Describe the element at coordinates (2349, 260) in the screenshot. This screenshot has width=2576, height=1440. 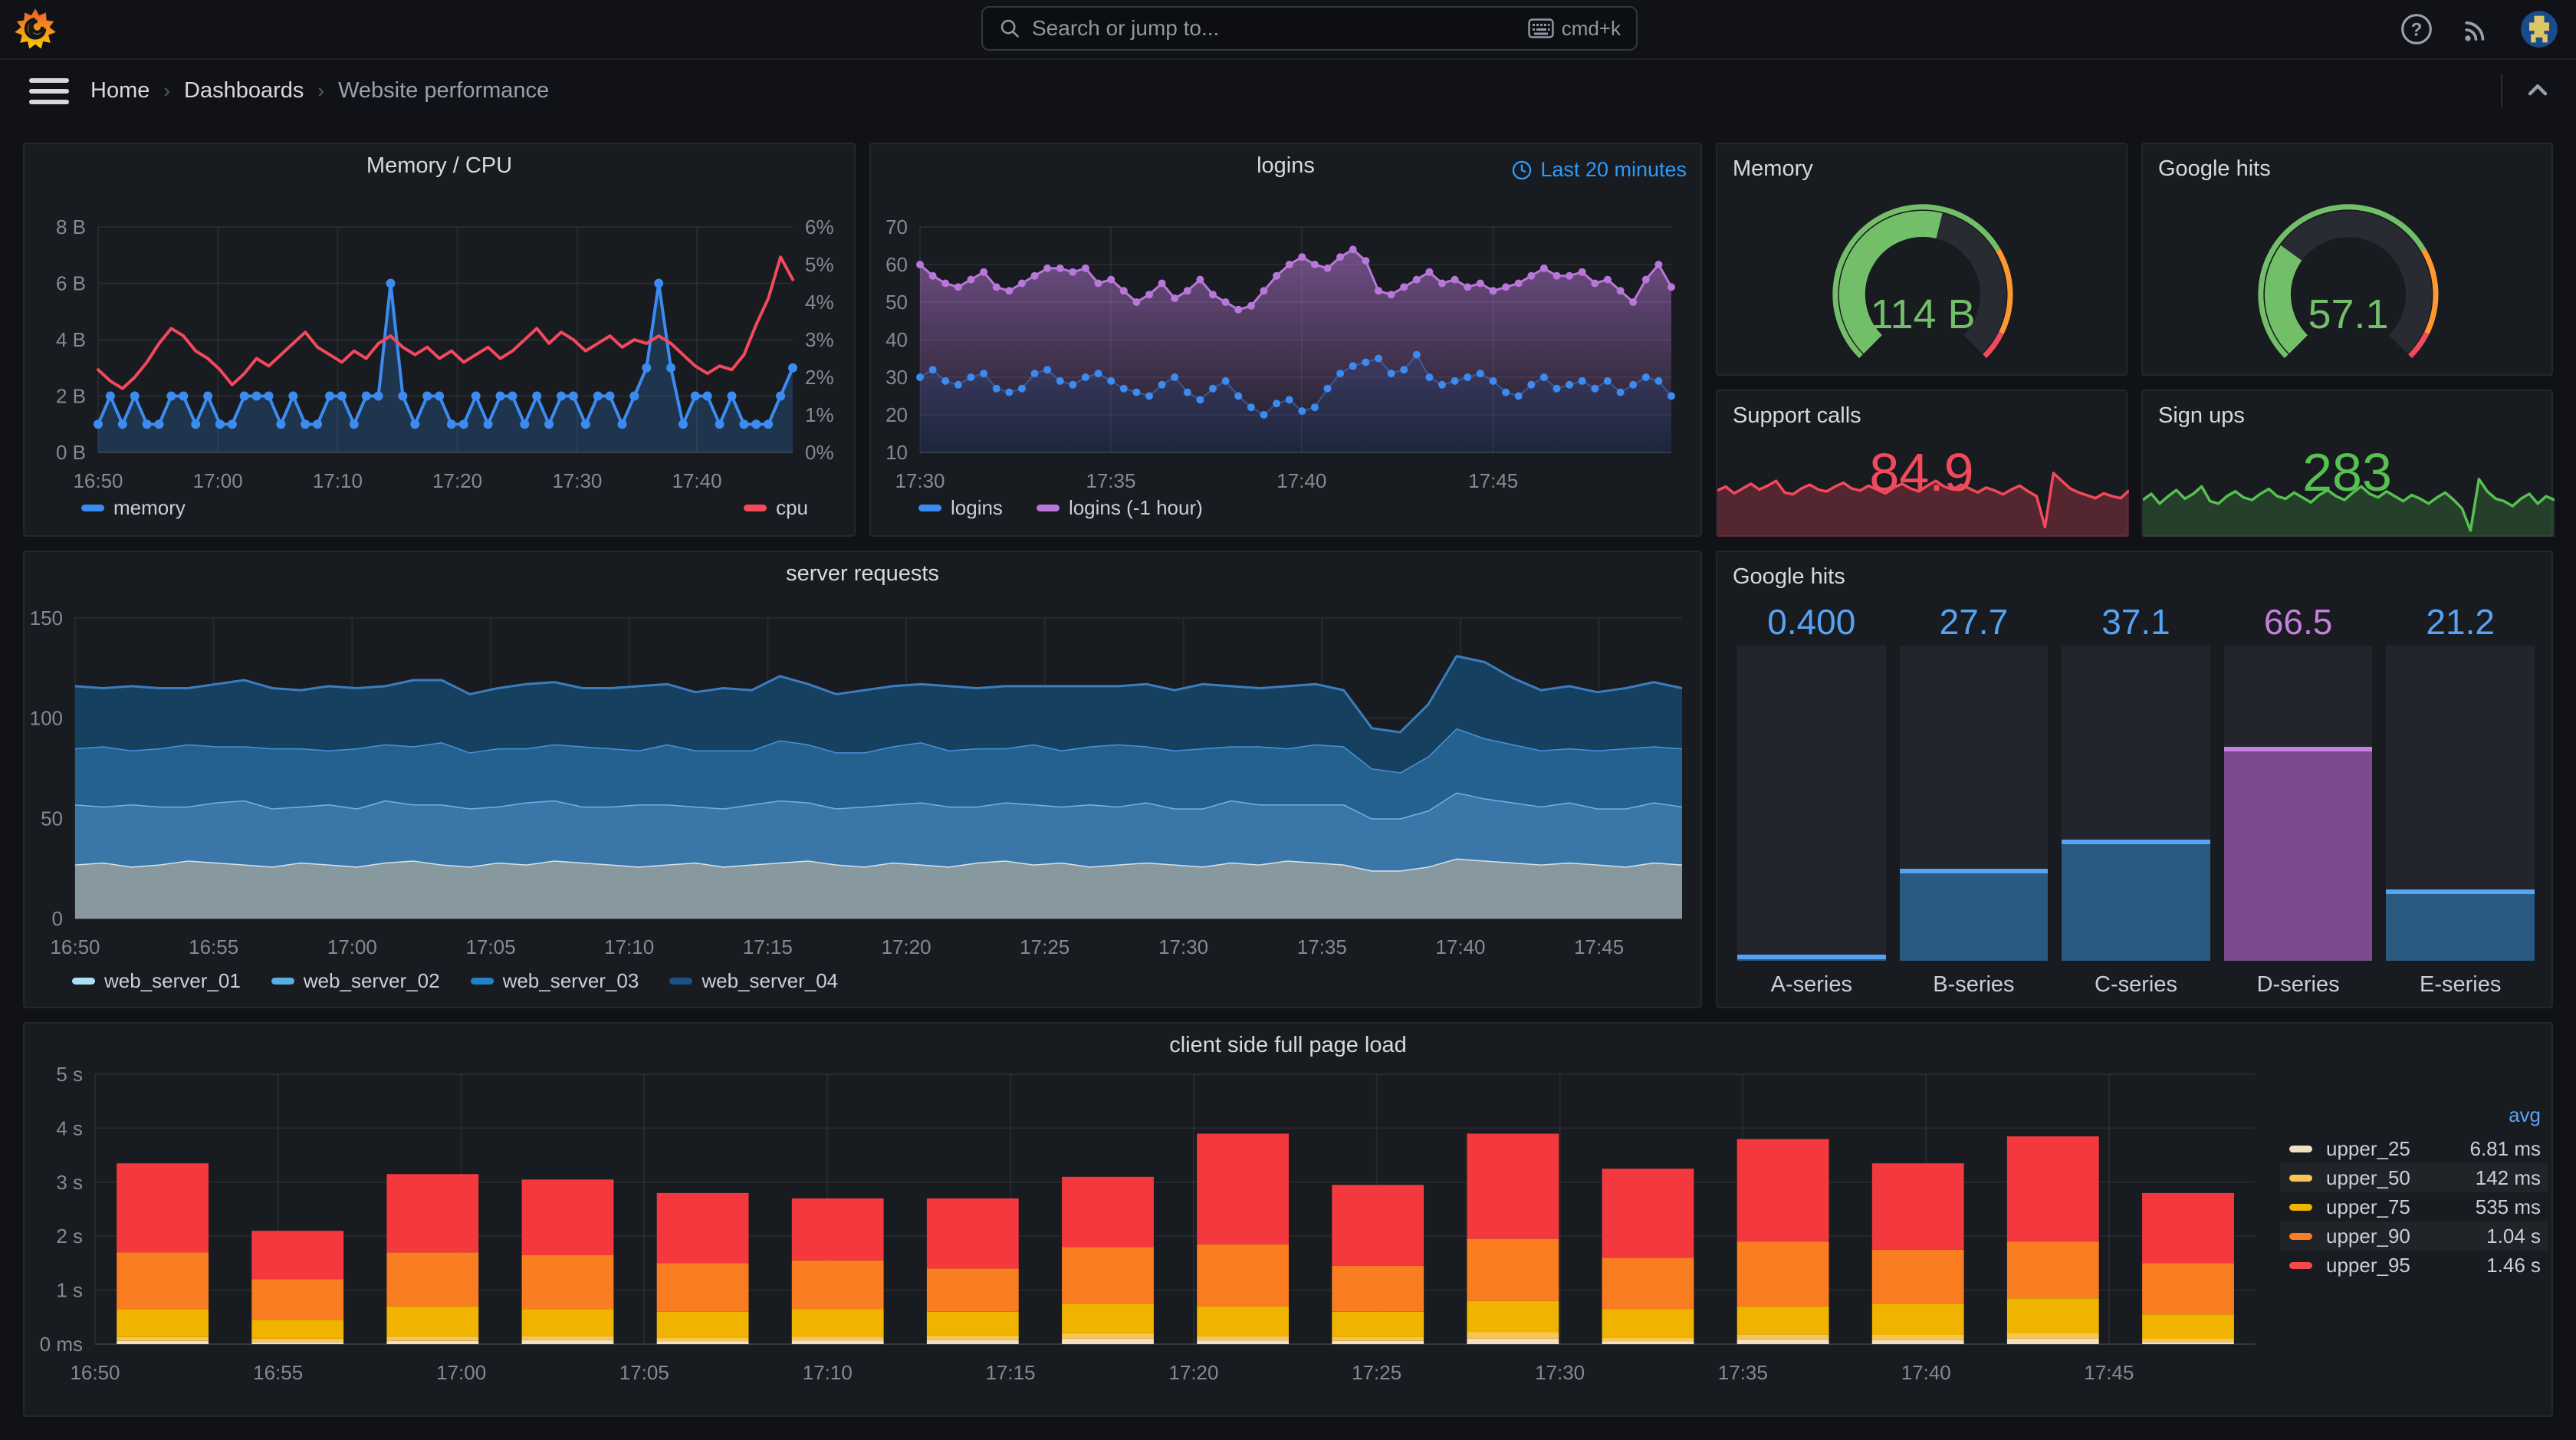
I see `google-hits-gauge: 57.1` at that location.